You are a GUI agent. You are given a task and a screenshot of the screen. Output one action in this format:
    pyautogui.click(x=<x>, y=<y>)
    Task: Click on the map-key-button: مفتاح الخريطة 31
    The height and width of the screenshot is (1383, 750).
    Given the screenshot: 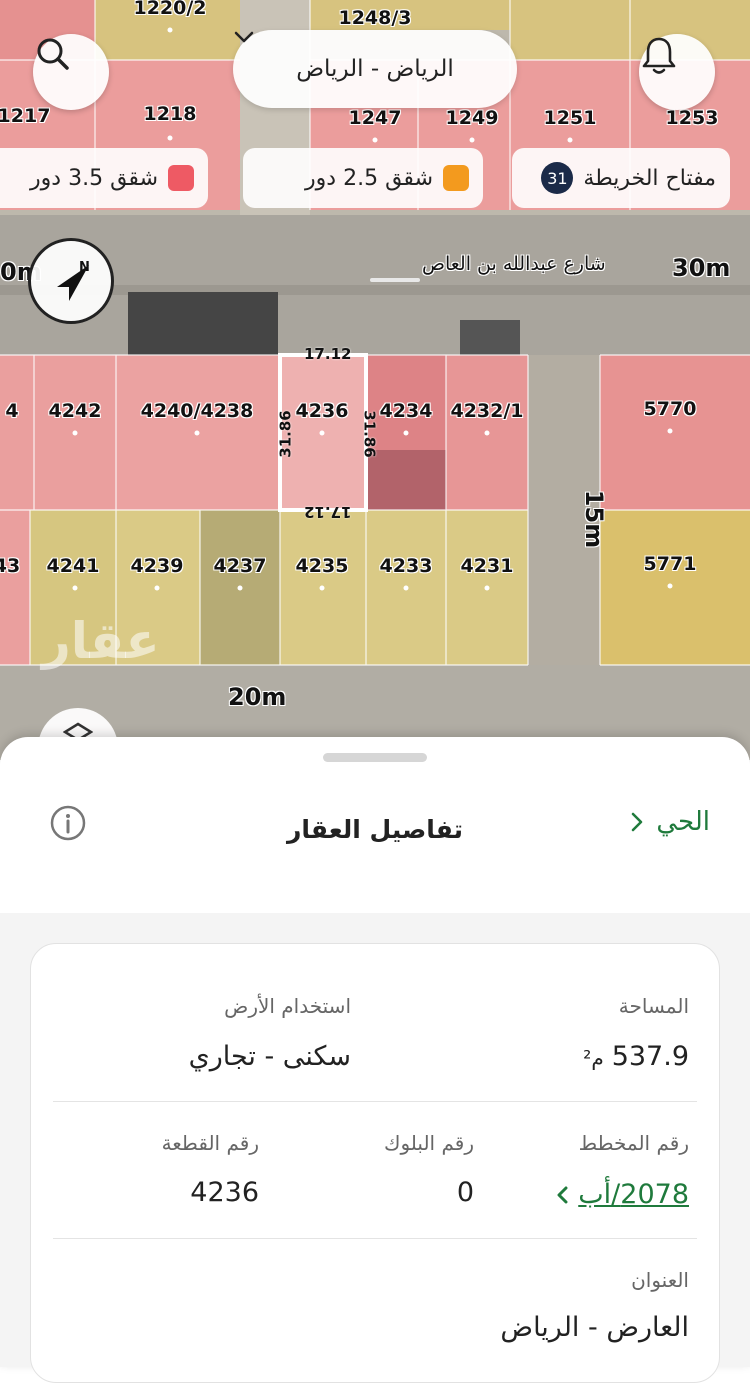 What is the action you would take?
    pyautogui.click(x=621, y=178)
    